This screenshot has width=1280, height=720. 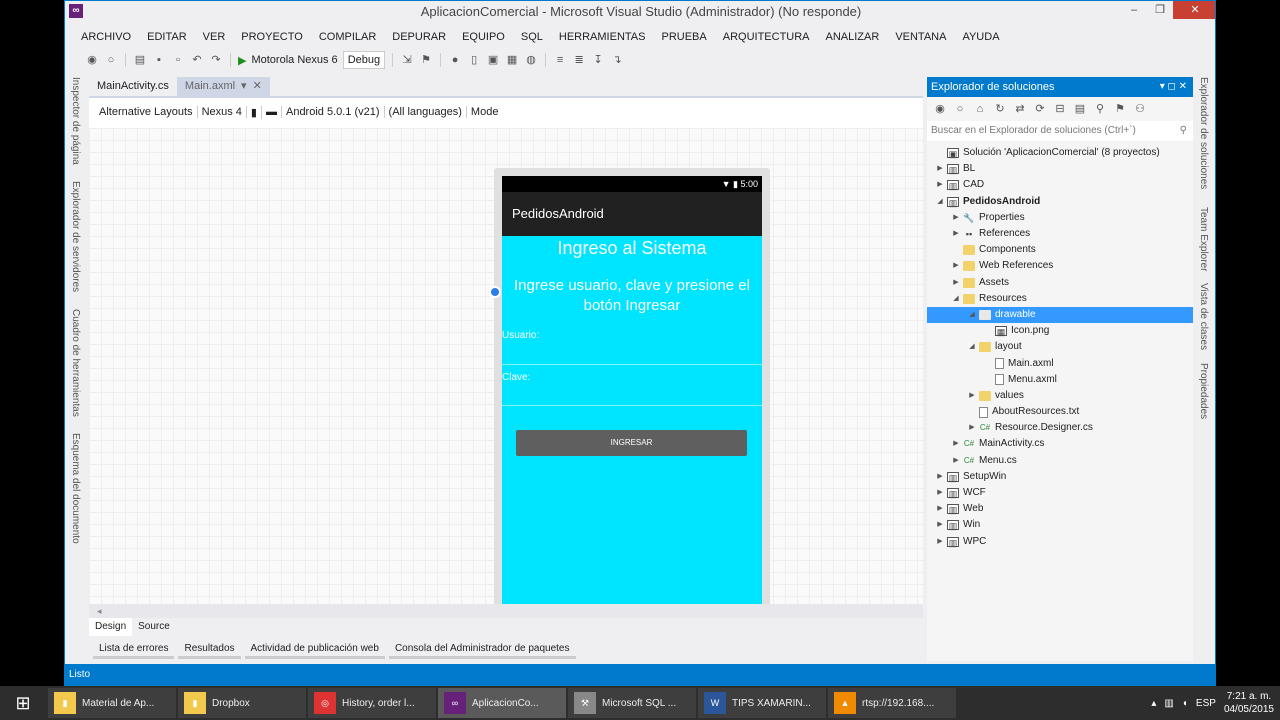 What do you see at coordinates (1060, 493) in the screenshot?
I see `tree-item: ▶ ▥ WCF` at bounding box center [1060, 493].